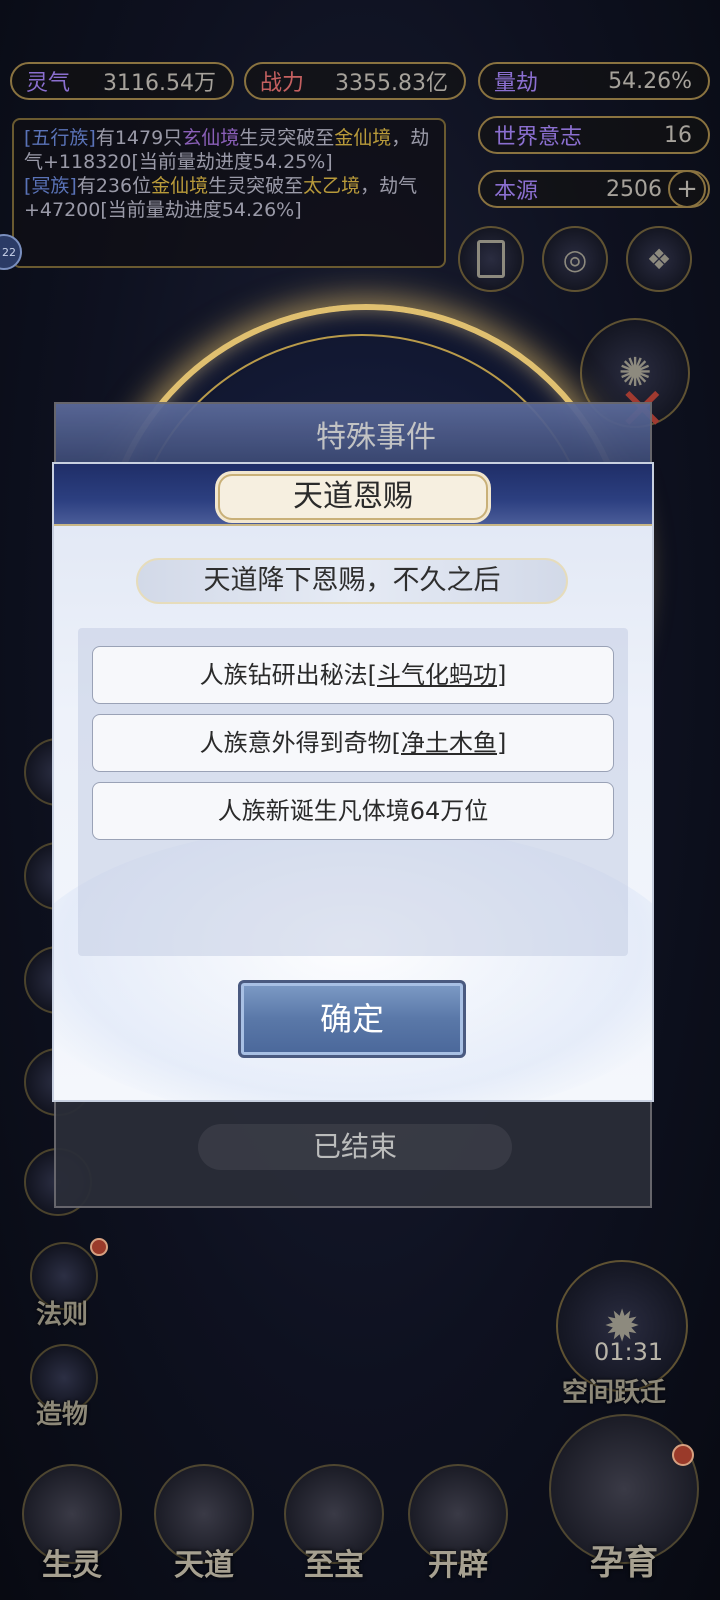  I want to click on plus-icon: +, so click(687, 189).